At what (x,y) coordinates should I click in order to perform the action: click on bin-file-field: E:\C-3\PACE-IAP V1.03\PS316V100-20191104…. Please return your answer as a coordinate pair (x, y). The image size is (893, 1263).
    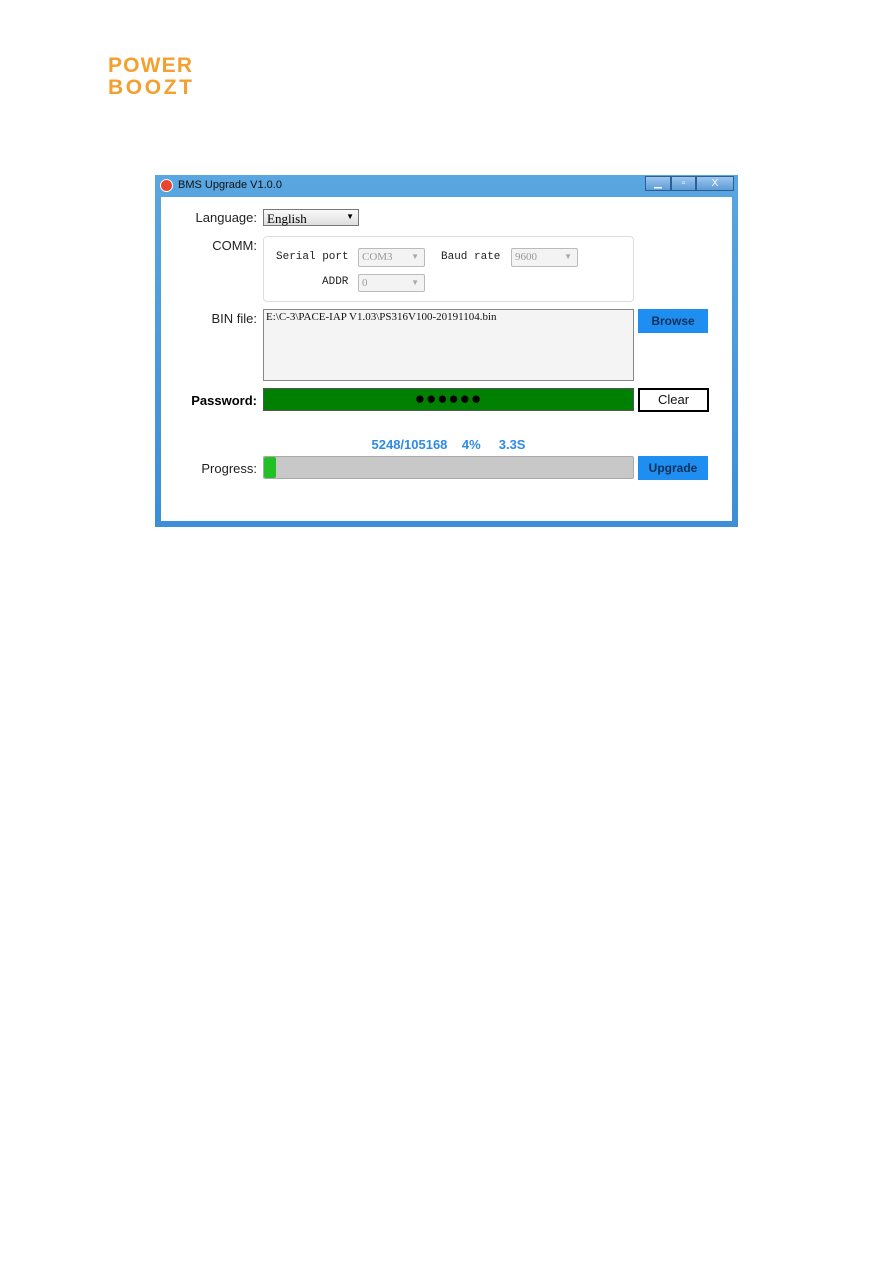
    Looking at the image, I should click on (448, 345).